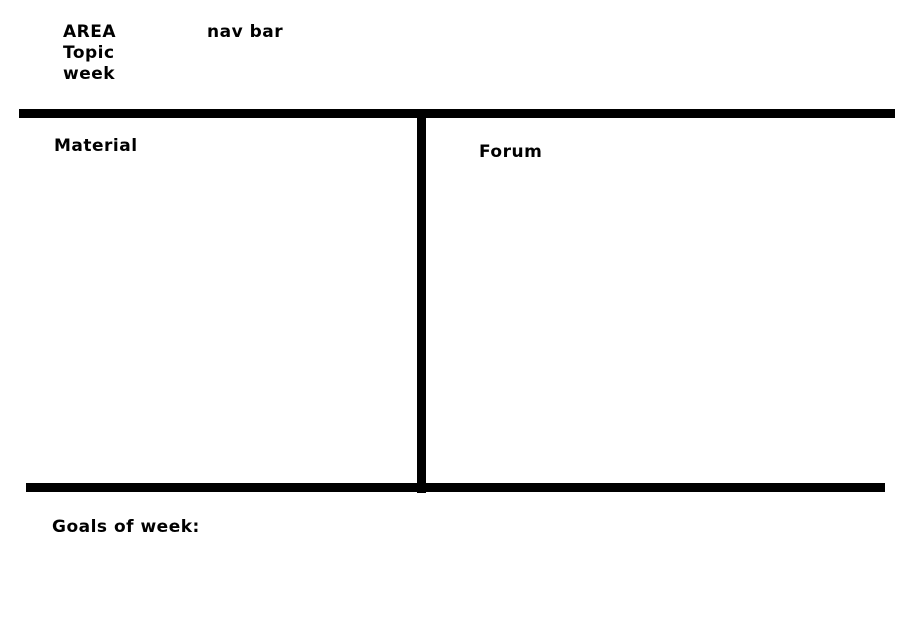 Image resolution: width=900 pixels, height=620 pixels. Describe the element at coordinates (511, 152) in the screenshot. I see `forum-title: Forum` at that location.